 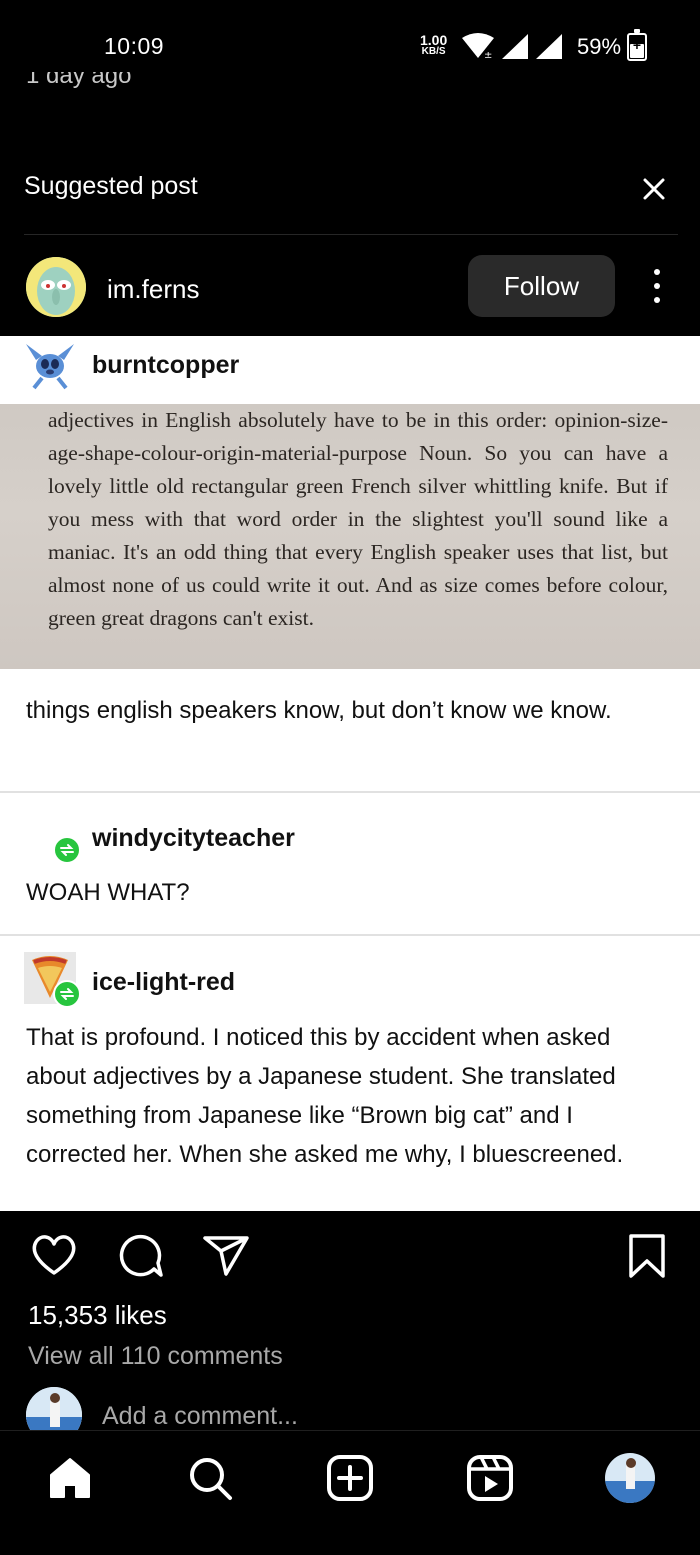 I want to click on status-bar: 10:09 1.00 KB/S ± 59% +, so click(x=350, y=36).